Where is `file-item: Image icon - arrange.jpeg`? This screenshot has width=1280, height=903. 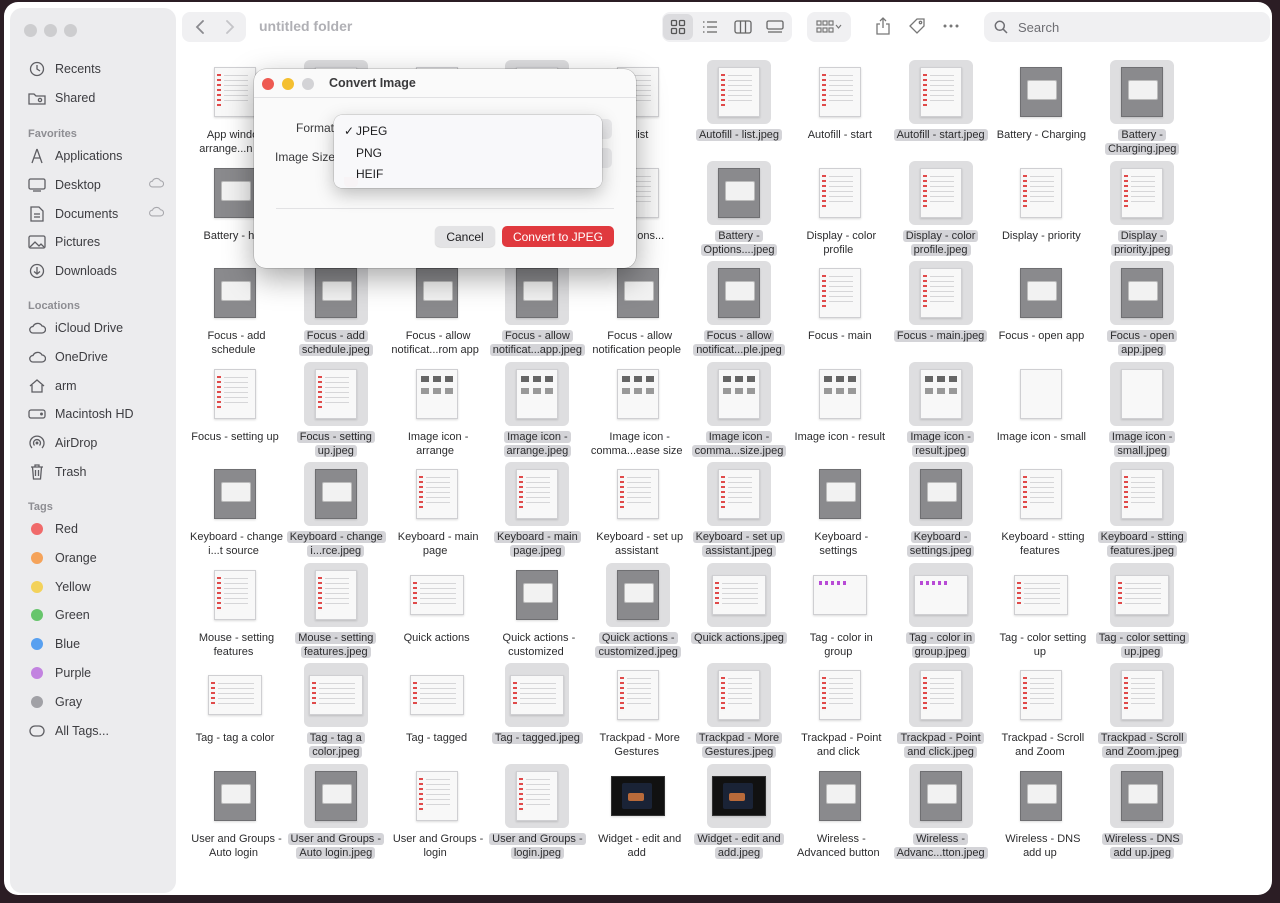
file-item: Image icon - arrange.jpeg is located at coordinates (537, 408).